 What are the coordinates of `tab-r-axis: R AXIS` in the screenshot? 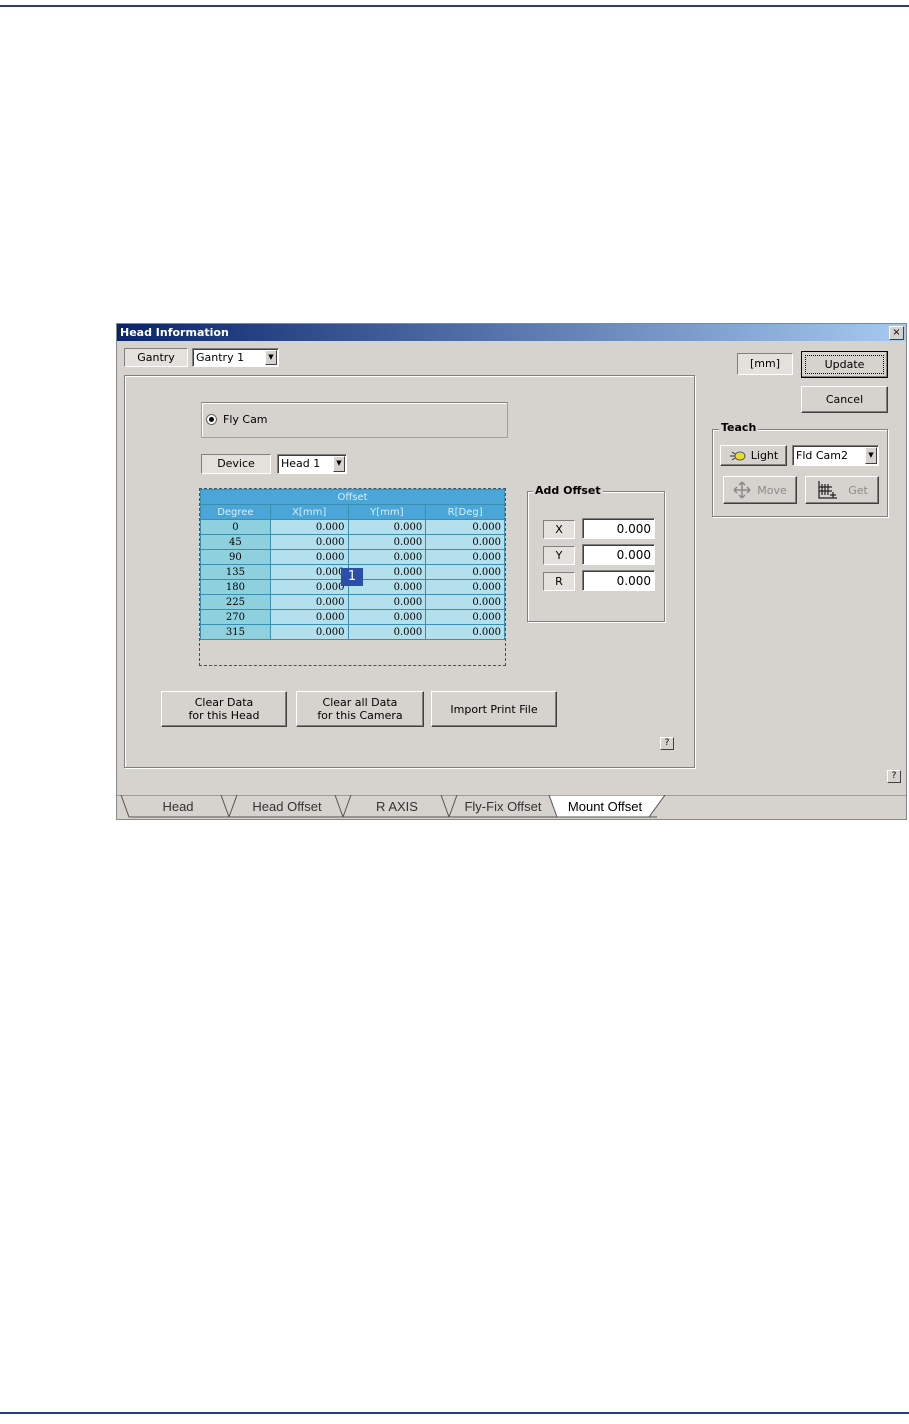 It's located at (397, 806).